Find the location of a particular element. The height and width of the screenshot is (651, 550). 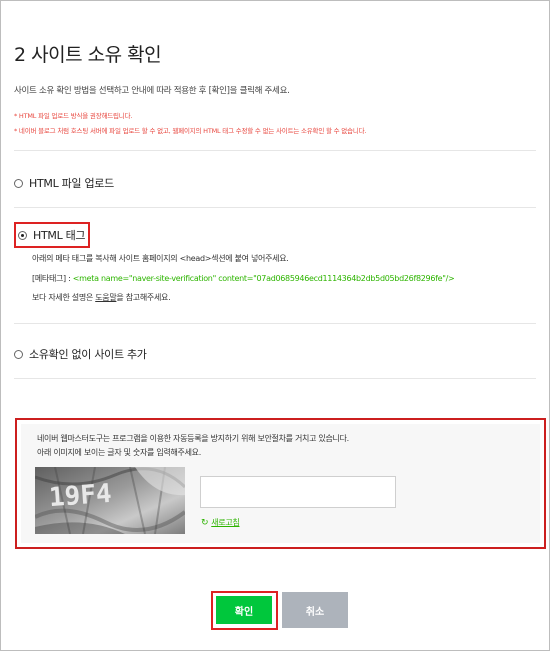

captcha-image: 19F4 is located at coordinates (110, 500).